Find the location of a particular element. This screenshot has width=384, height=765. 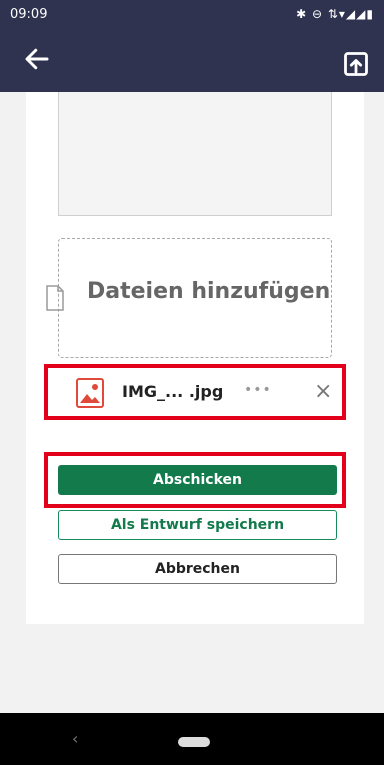

system-nav-bar: ‹ is located at coordinates (192, 739).